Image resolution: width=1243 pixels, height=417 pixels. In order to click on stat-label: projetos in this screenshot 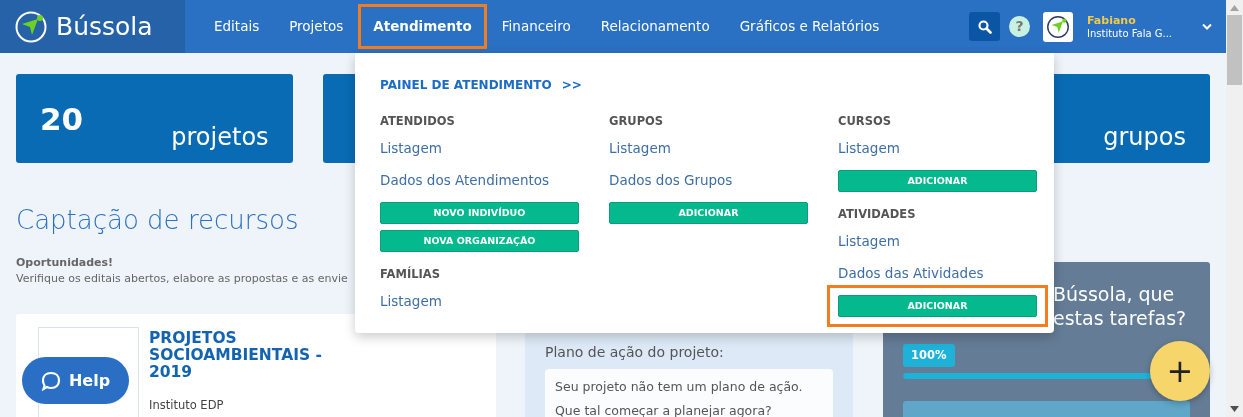, I will do `click(220, 137)`.